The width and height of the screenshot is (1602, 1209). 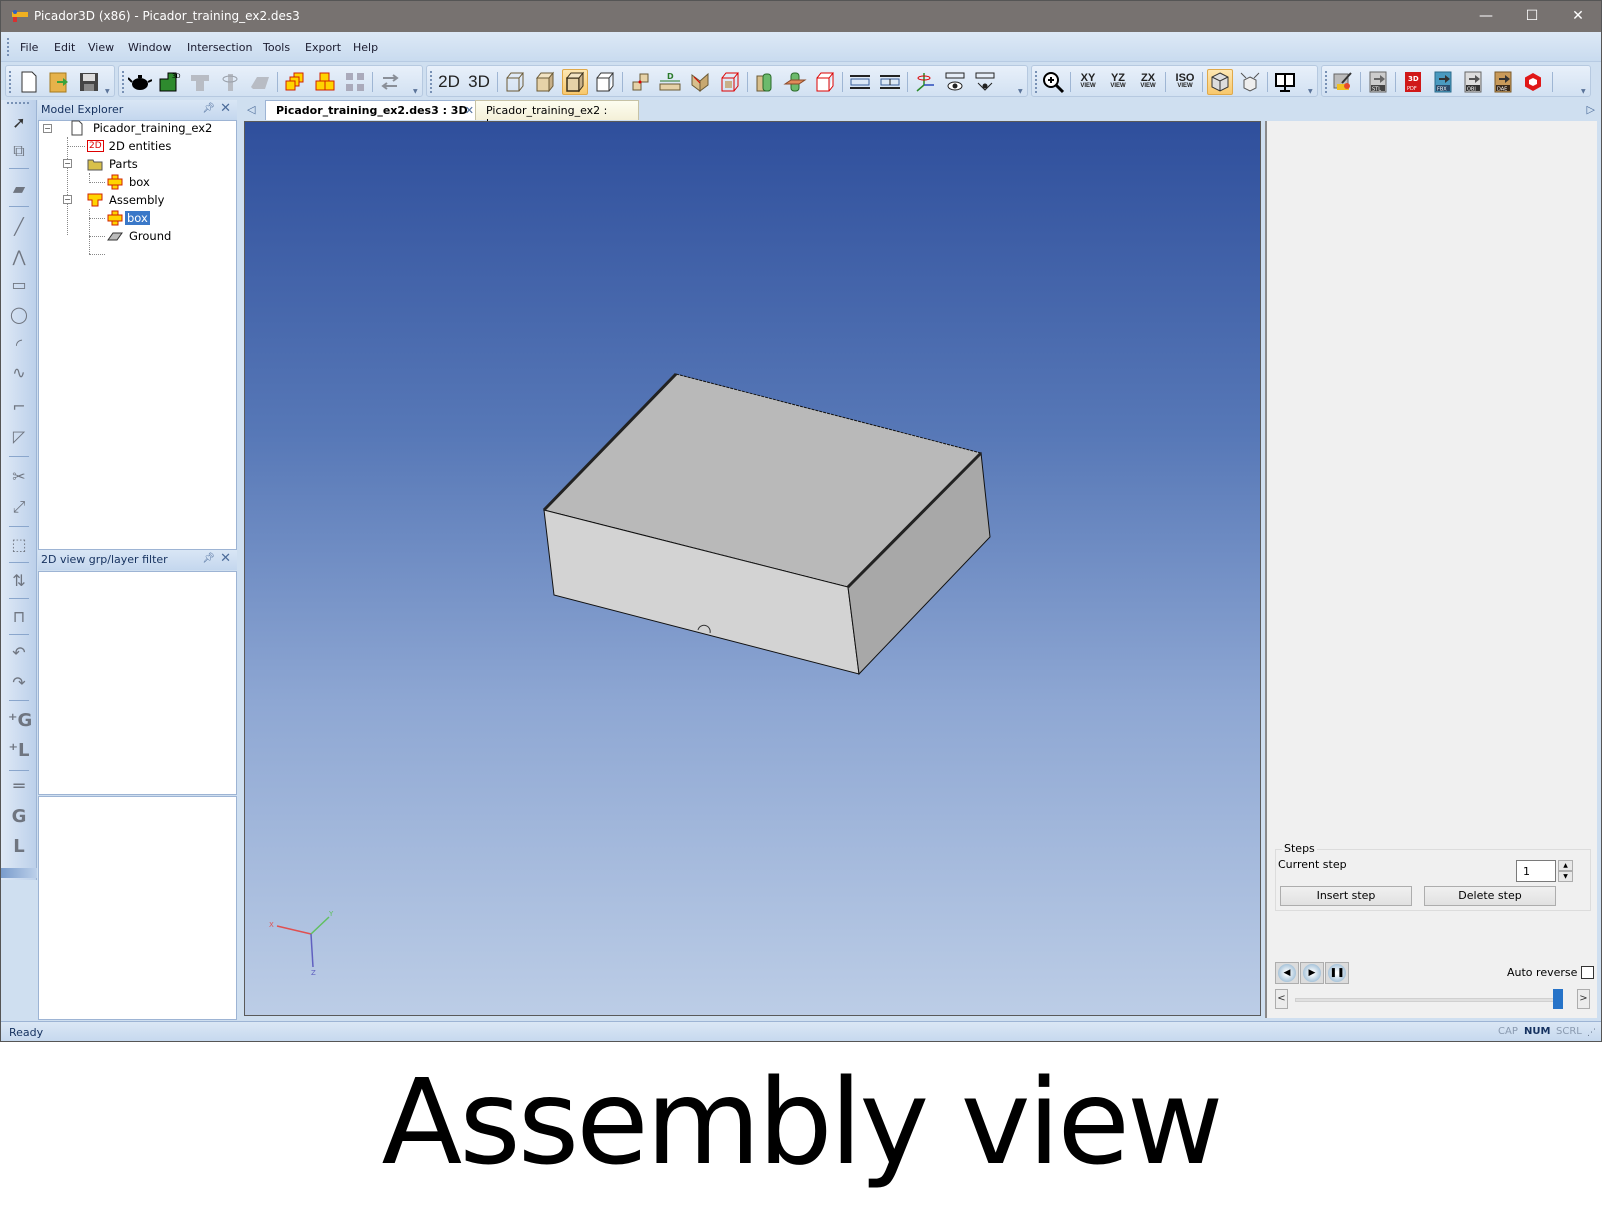 I want to click on render-logo-button, so click(x=1533, y=82).